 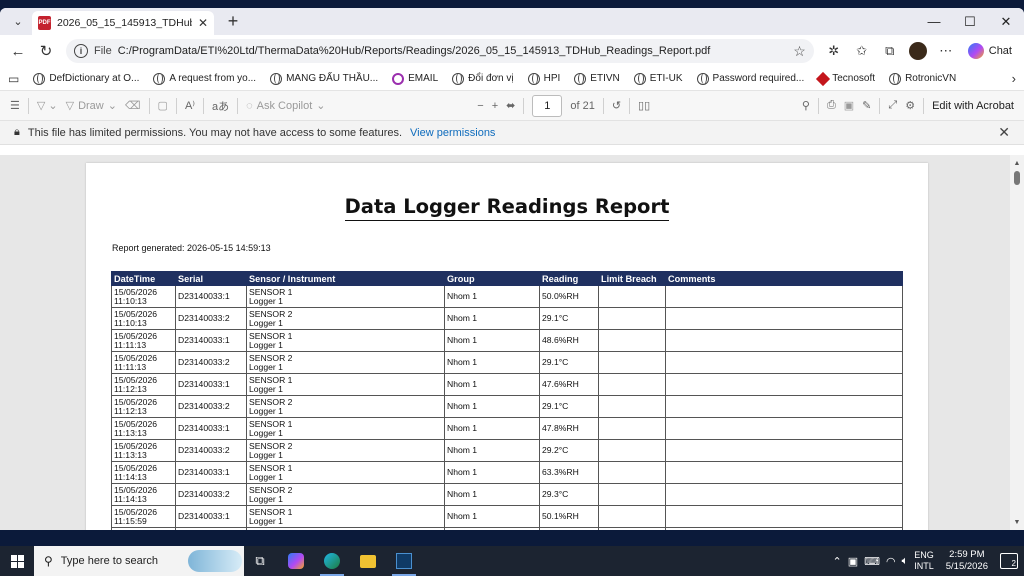 What do you see at coordinates (130, 454) in the screenshot?
I see `cell-datetime-time: 11:13:13` at bounding box center [130, 454].